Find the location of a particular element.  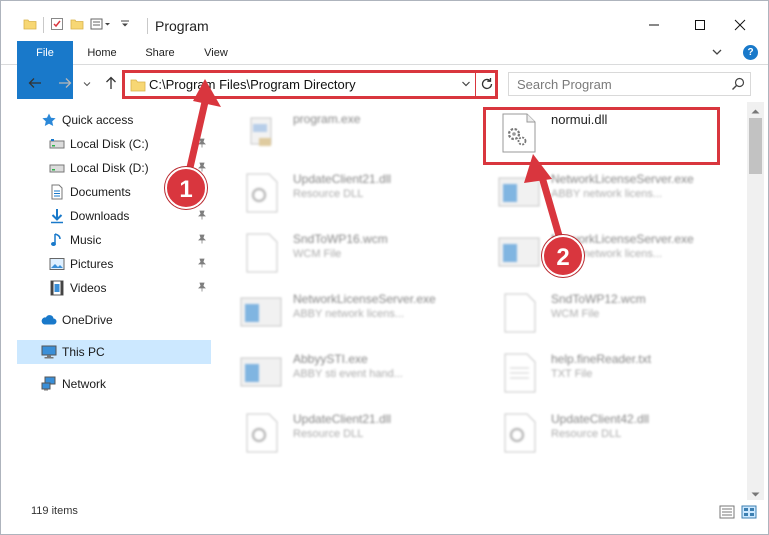

nav-item-quick-access: Quick access is located at coordinates (114, 120).